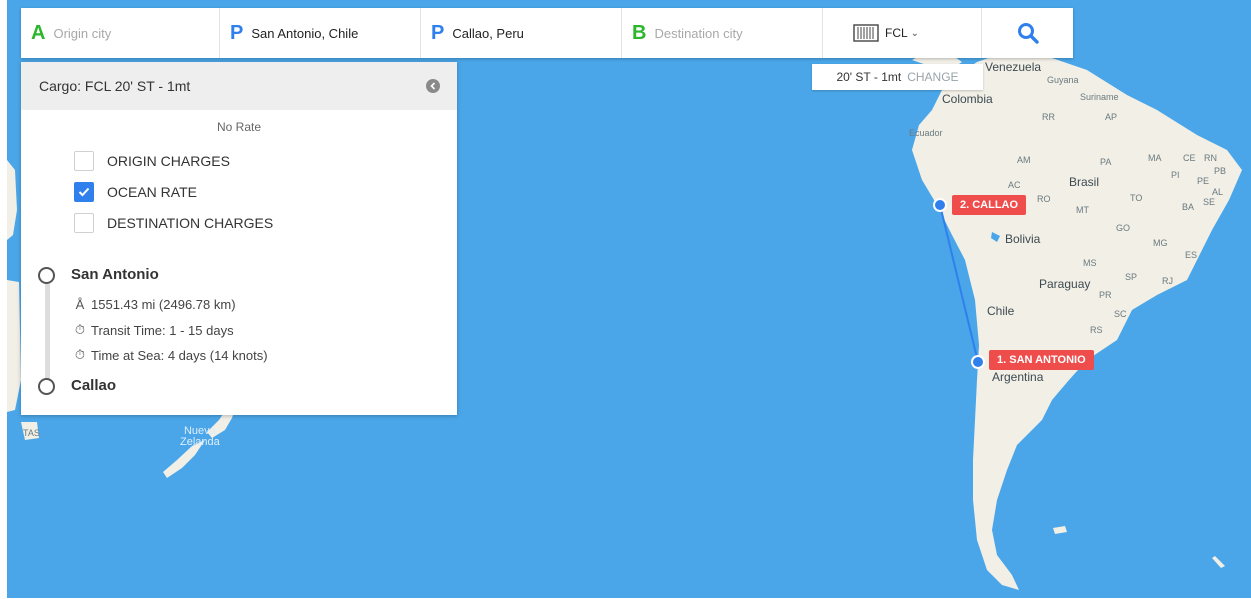 The width and height of the screenshot is (1251, 599). I want to click on ocean-rate-checkbox, so click(84, 192).